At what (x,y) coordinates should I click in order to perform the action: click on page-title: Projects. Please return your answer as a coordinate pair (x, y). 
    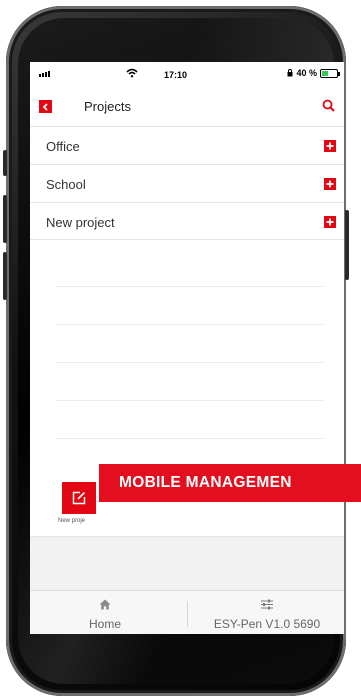
    Looking at the image, I should click on (107, 106).